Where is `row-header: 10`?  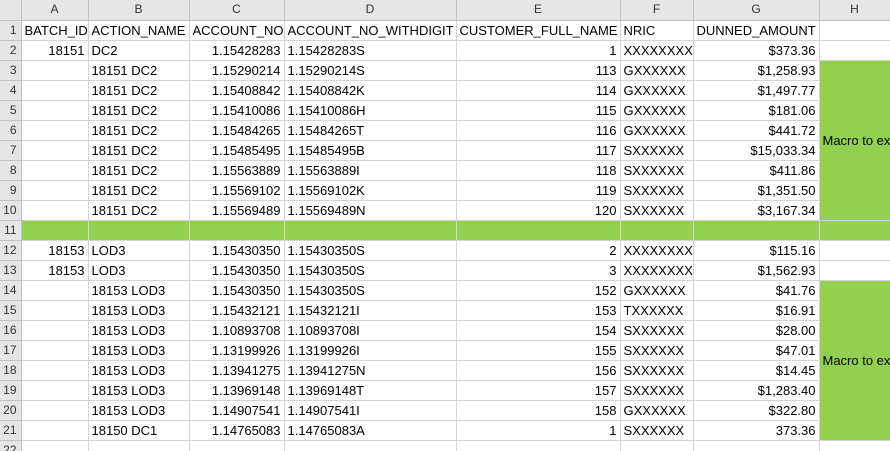
row-header: 10 is located at coordinates (11, 210).